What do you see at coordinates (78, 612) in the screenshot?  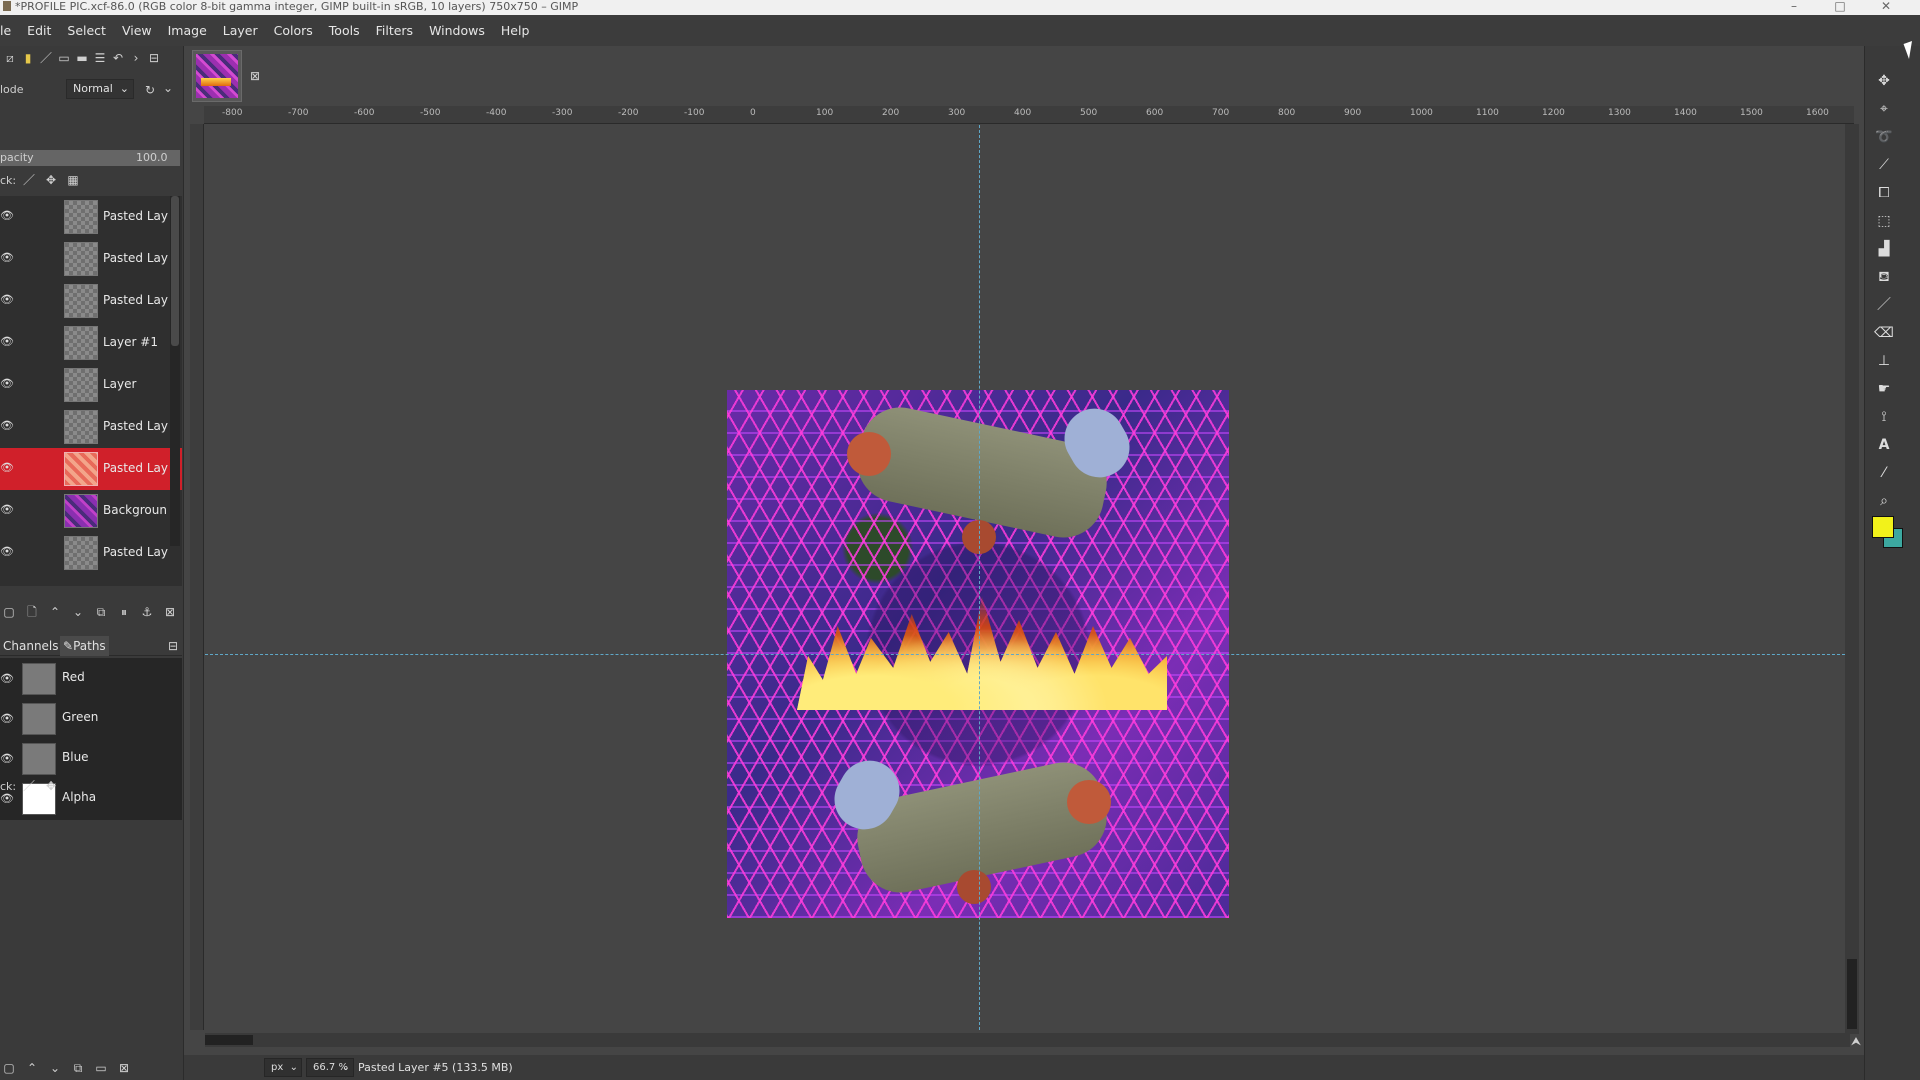 I see `lower-layer-icon: ⌄` at bounding box center [78, 612].